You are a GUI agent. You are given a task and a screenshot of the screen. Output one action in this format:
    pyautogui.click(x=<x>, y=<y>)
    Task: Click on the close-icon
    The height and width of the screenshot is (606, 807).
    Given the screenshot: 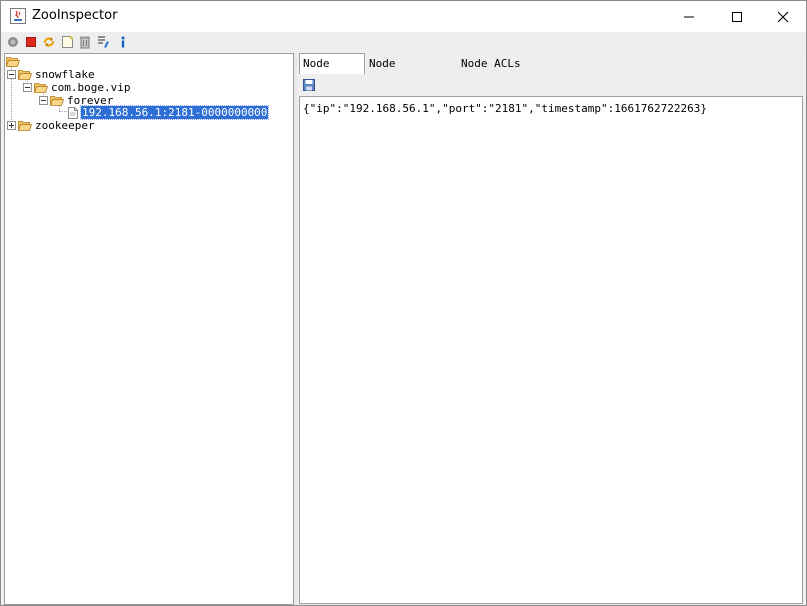 What is the action you would take?
    pyautogui.click(x=783, y=16)
    